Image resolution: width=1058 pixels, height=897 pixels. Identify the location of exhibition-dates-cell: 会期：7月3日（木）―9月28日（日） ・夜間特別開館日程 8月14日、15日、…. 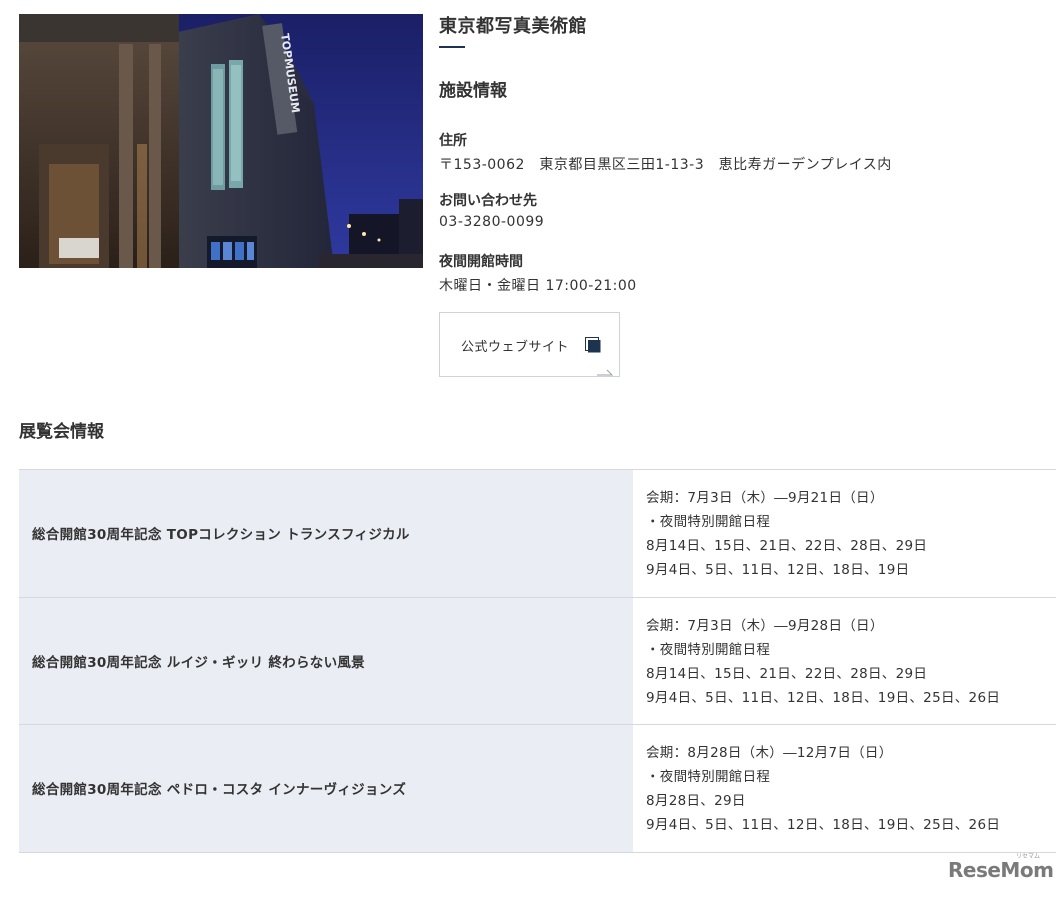
(844, 661).